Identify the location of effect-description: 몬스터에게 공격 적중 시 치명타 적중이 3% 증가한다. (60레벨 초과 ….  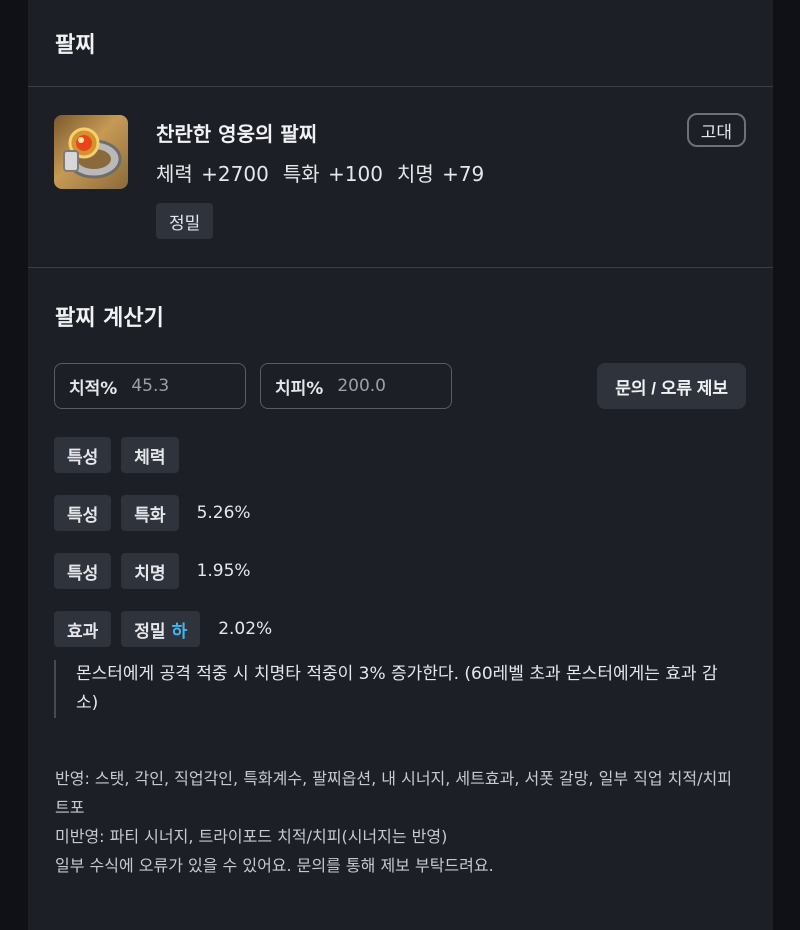
(394, 689).